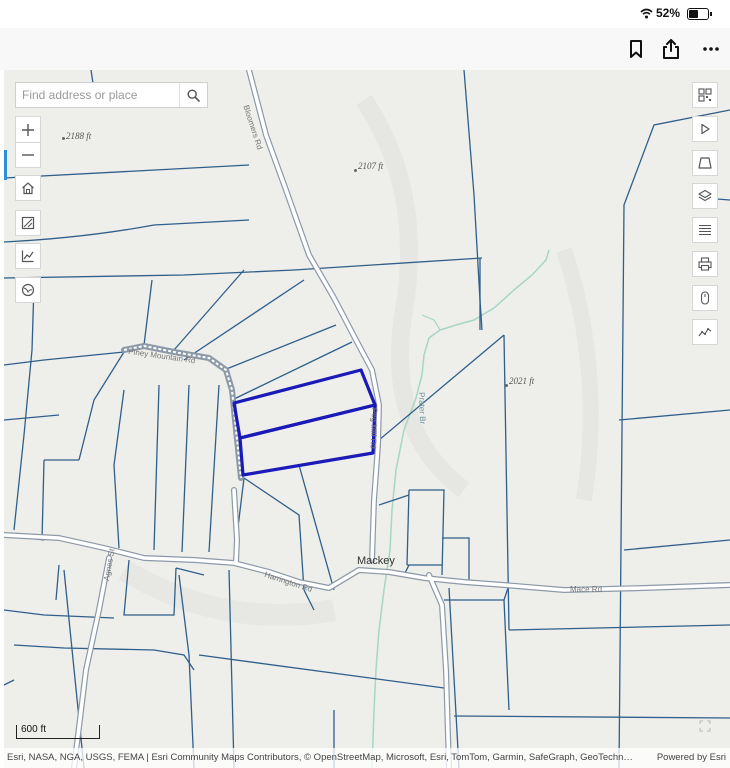 The width and height of the screenshot is (730, 768). I want to click on layers-button, so click(705, 196).